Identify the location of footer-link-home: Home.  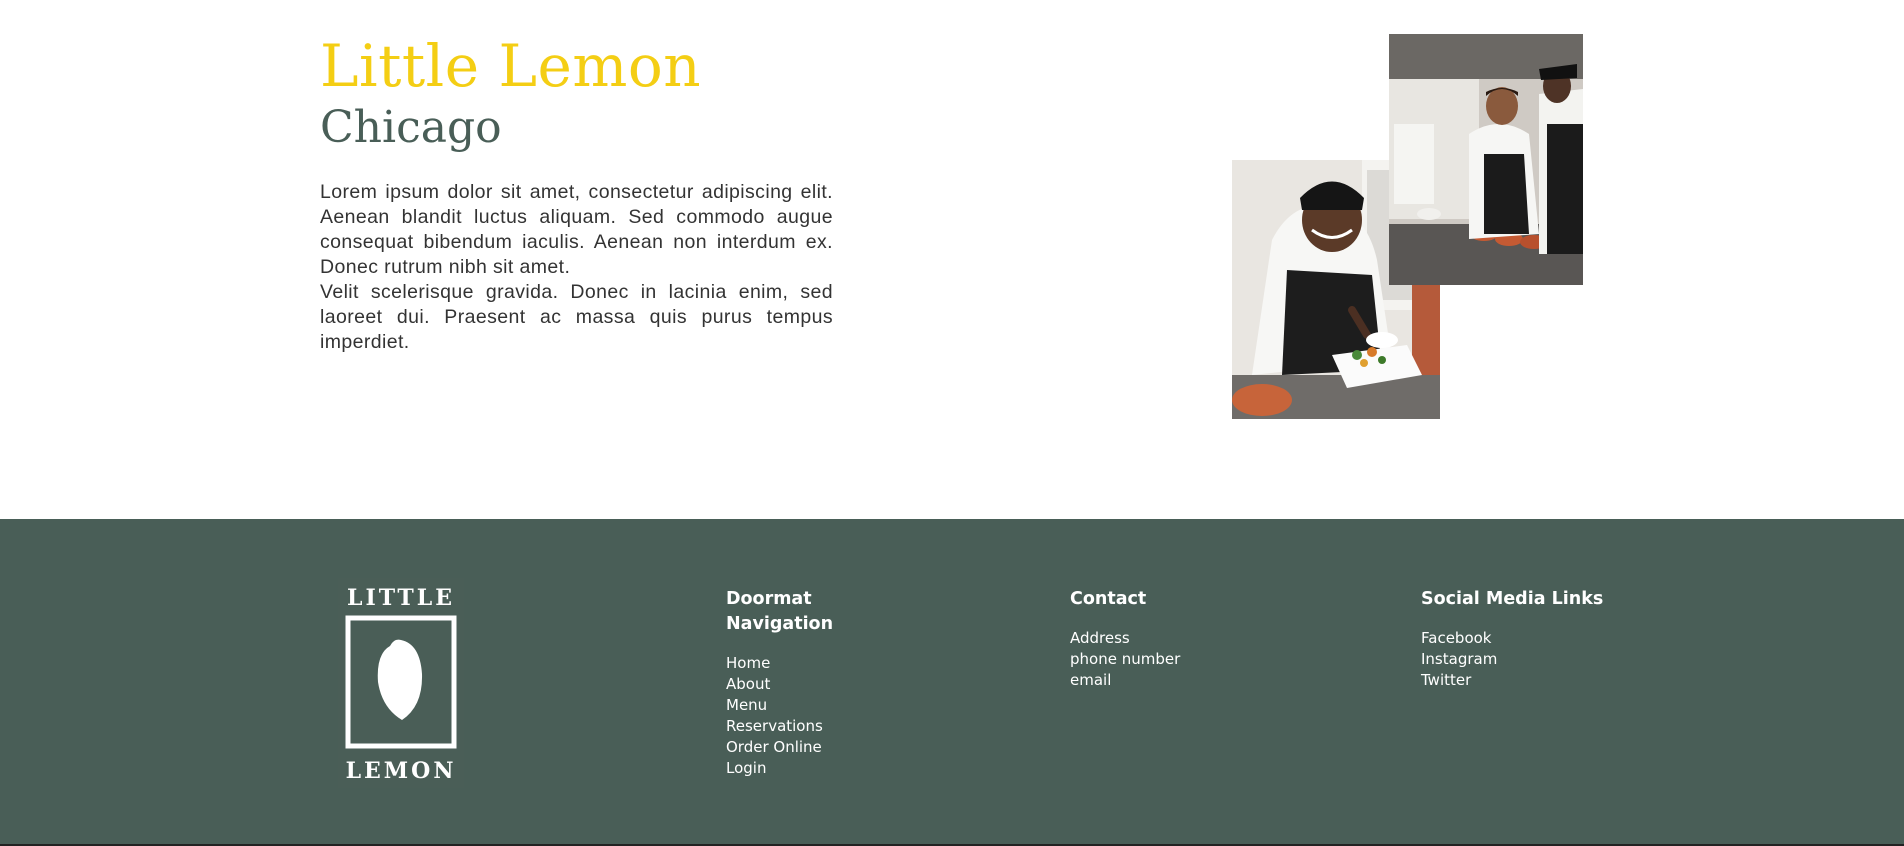
(748, 663).